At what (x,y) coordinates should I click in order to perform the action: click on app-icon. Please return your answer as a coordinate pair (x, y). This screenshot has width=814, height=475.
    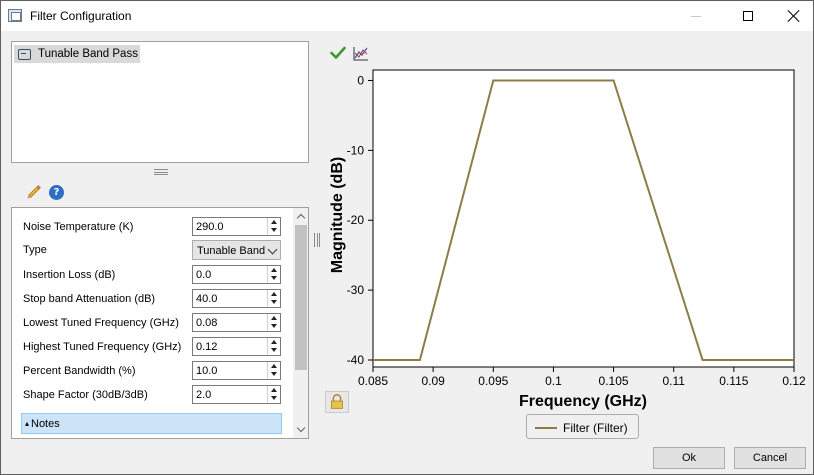
    Looking at the image, I should click on (15, 15).